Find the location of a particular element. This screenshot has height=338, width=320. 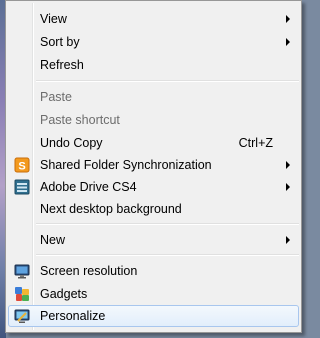

menu-item-label: Shared Folder Synchronization is located at coordinates (126, 165).